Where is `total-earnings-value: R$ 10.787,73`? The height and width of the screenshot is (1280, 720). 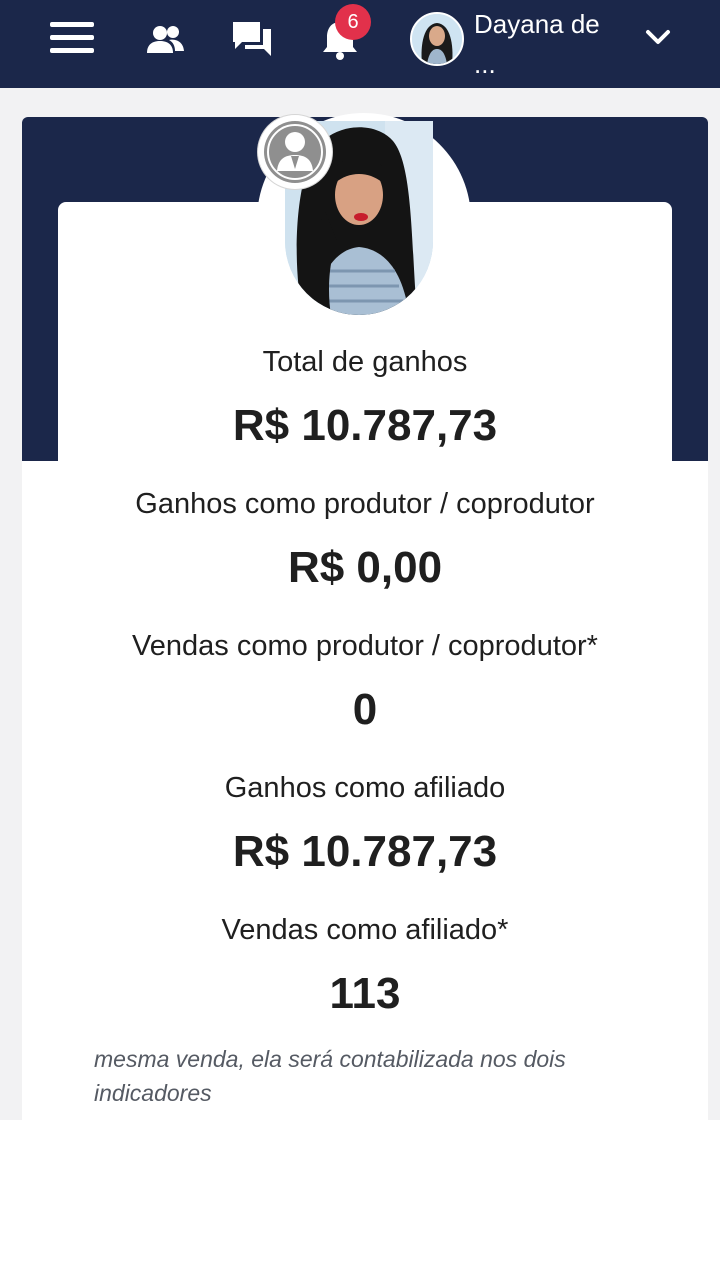 total-earnings-value: R$ 10.787,73 is located at coordinates (365, 425).